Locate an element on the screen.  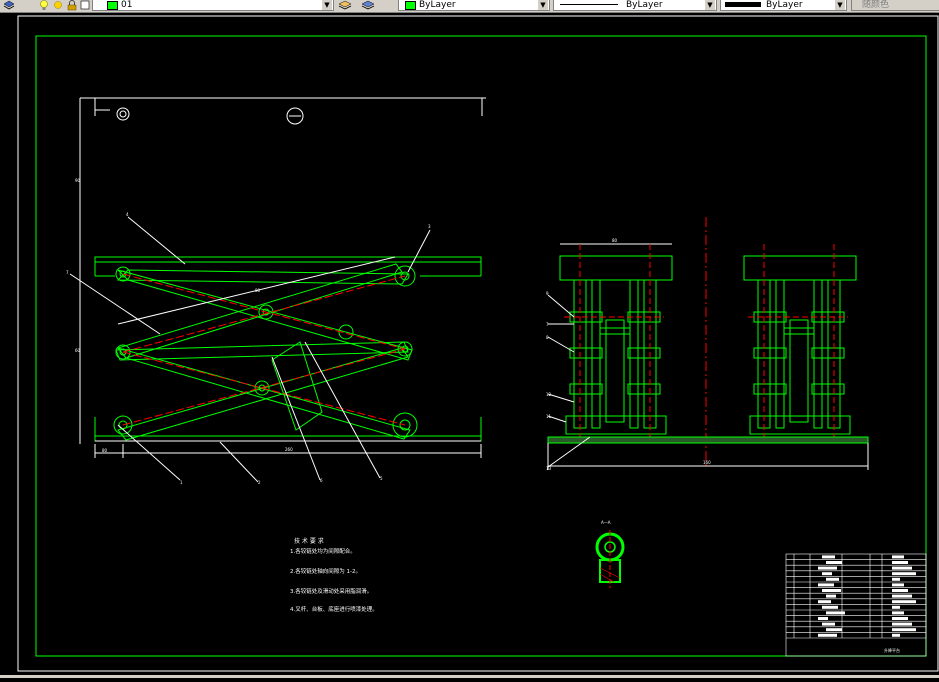
dim-left-upper: 90 is located at coordinates (78, 180).